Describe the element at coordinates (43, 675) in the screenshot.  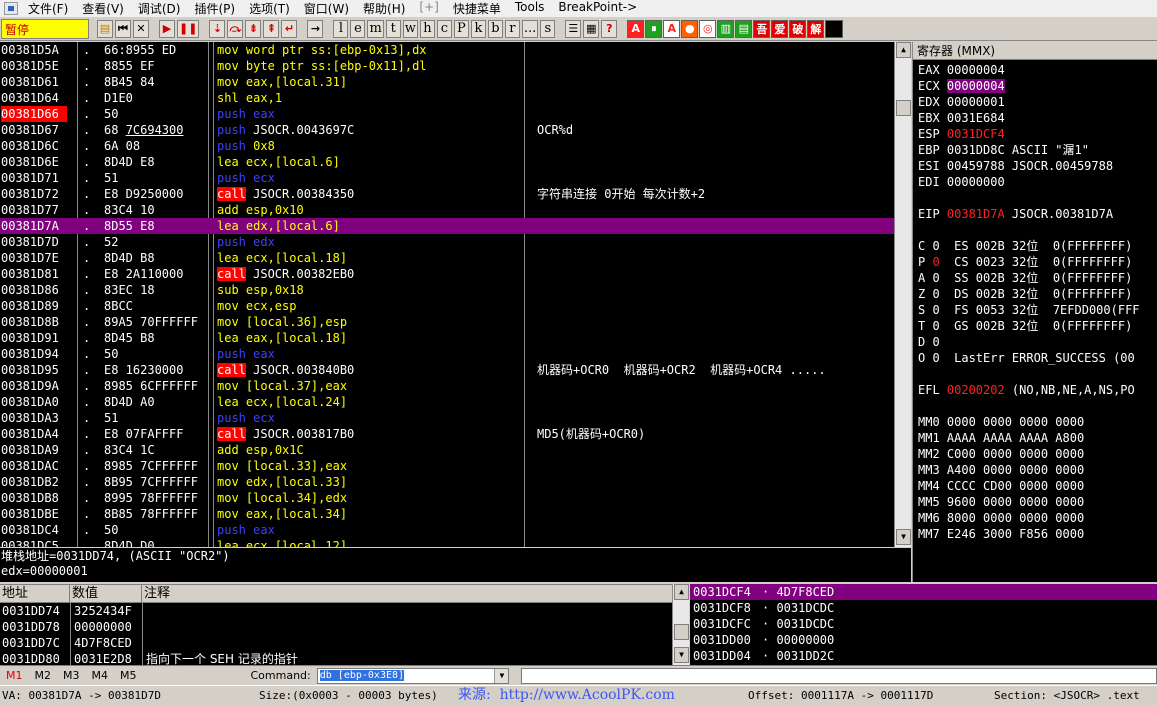
I see `memory-tab-m2: M2` at that location.